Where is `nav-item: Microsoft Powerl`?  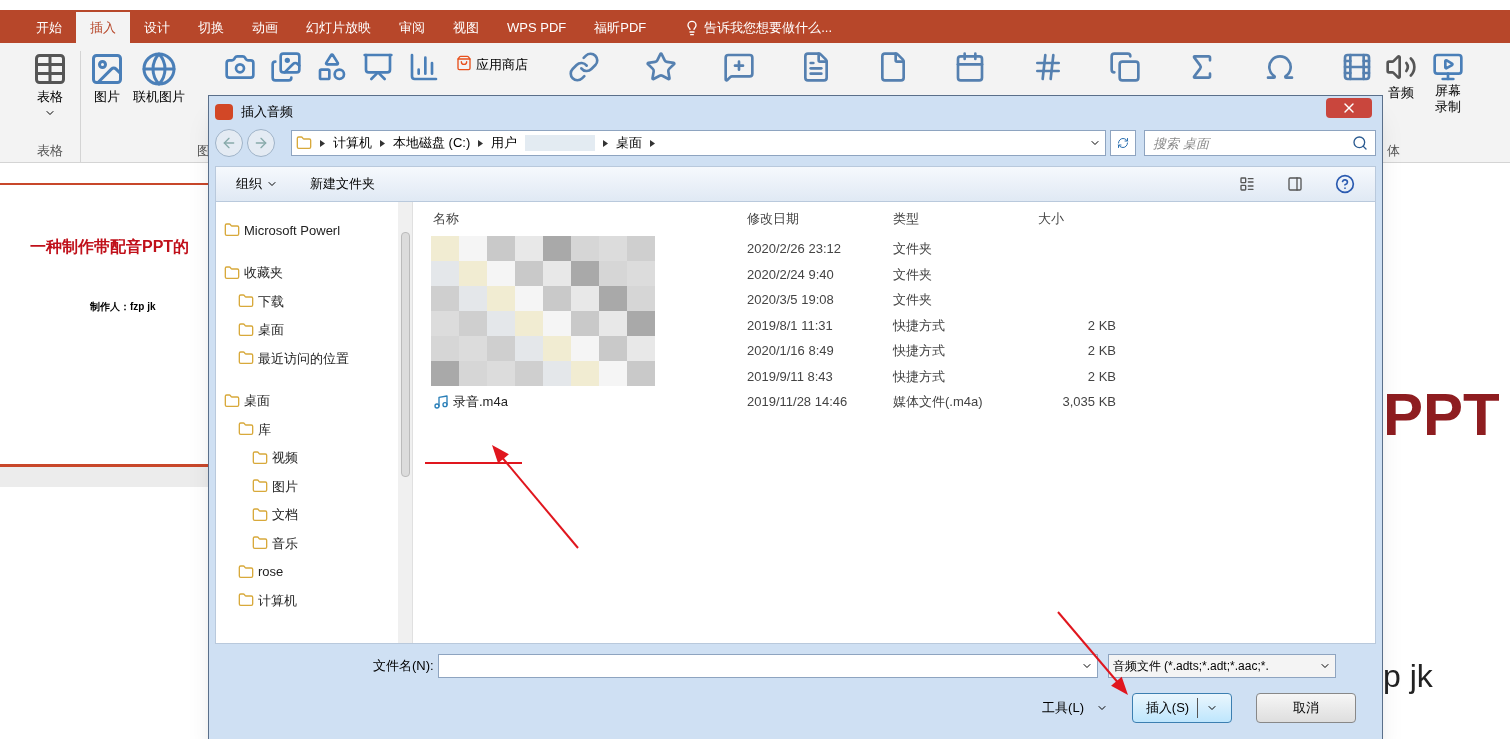 nav-item: Microsoft Powerl is located at coordinates (292, 230).